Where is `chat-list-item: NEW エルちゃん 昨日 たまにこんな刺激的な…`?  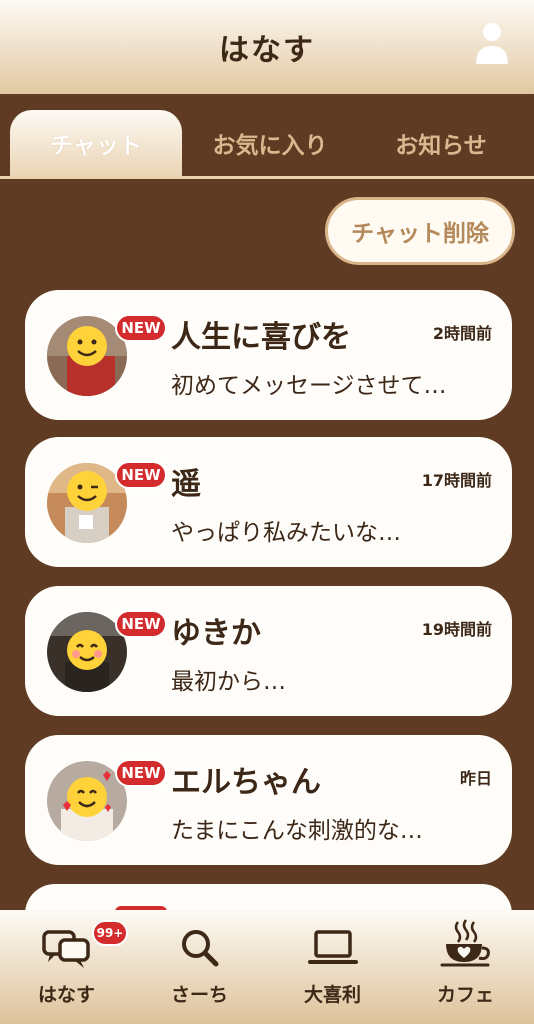 chat-list-item: NEW エルちゃん 昨日 たまにこんな刺激的な… is located at coordinates (268, 800).